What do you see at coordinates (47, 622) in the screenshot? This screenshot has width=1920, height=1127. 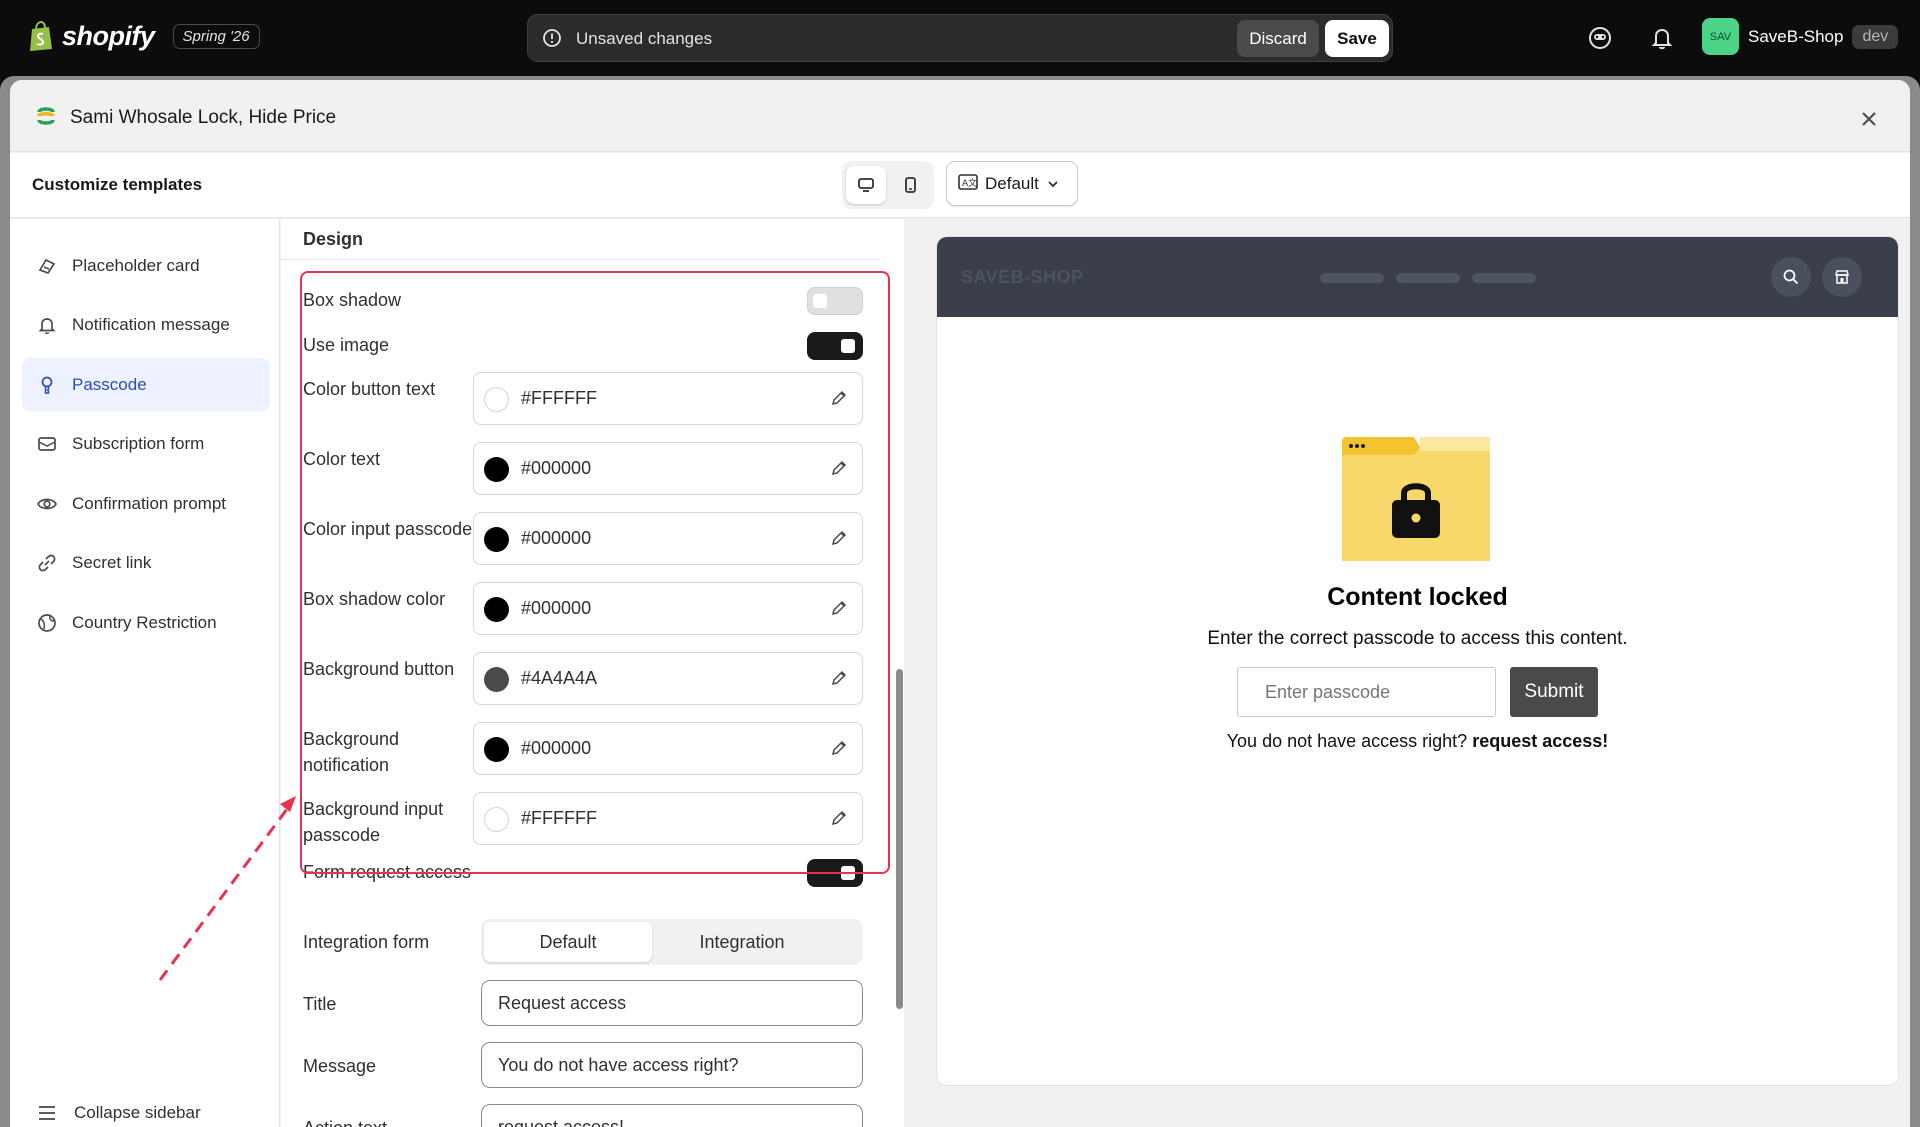 I see `globe-icon` at bounding box center [47, 622].